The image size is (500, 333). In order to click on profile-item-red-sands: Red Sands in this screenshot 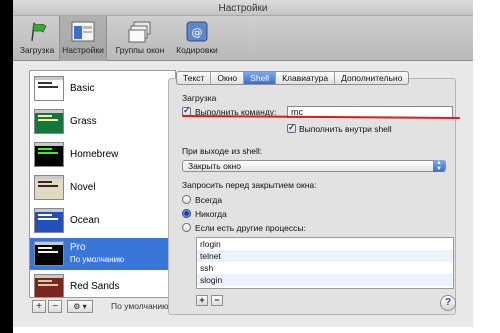, I will do `click(102, 284)`.